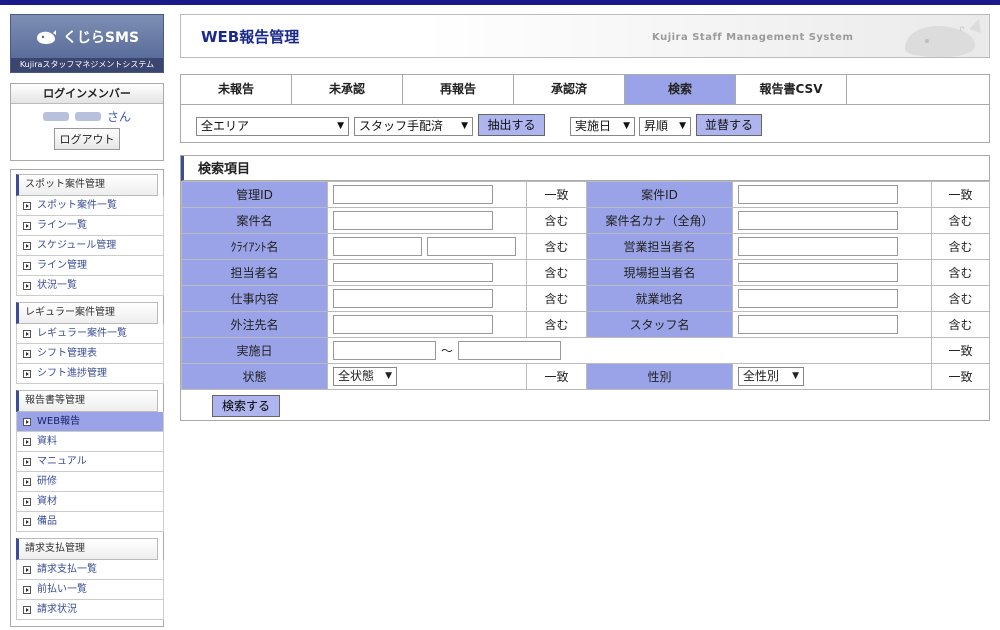  I want to click on table-row: 状態 全状態 ▼ 一致 性別 全性別 ▼ 一致, so click(585, 376).